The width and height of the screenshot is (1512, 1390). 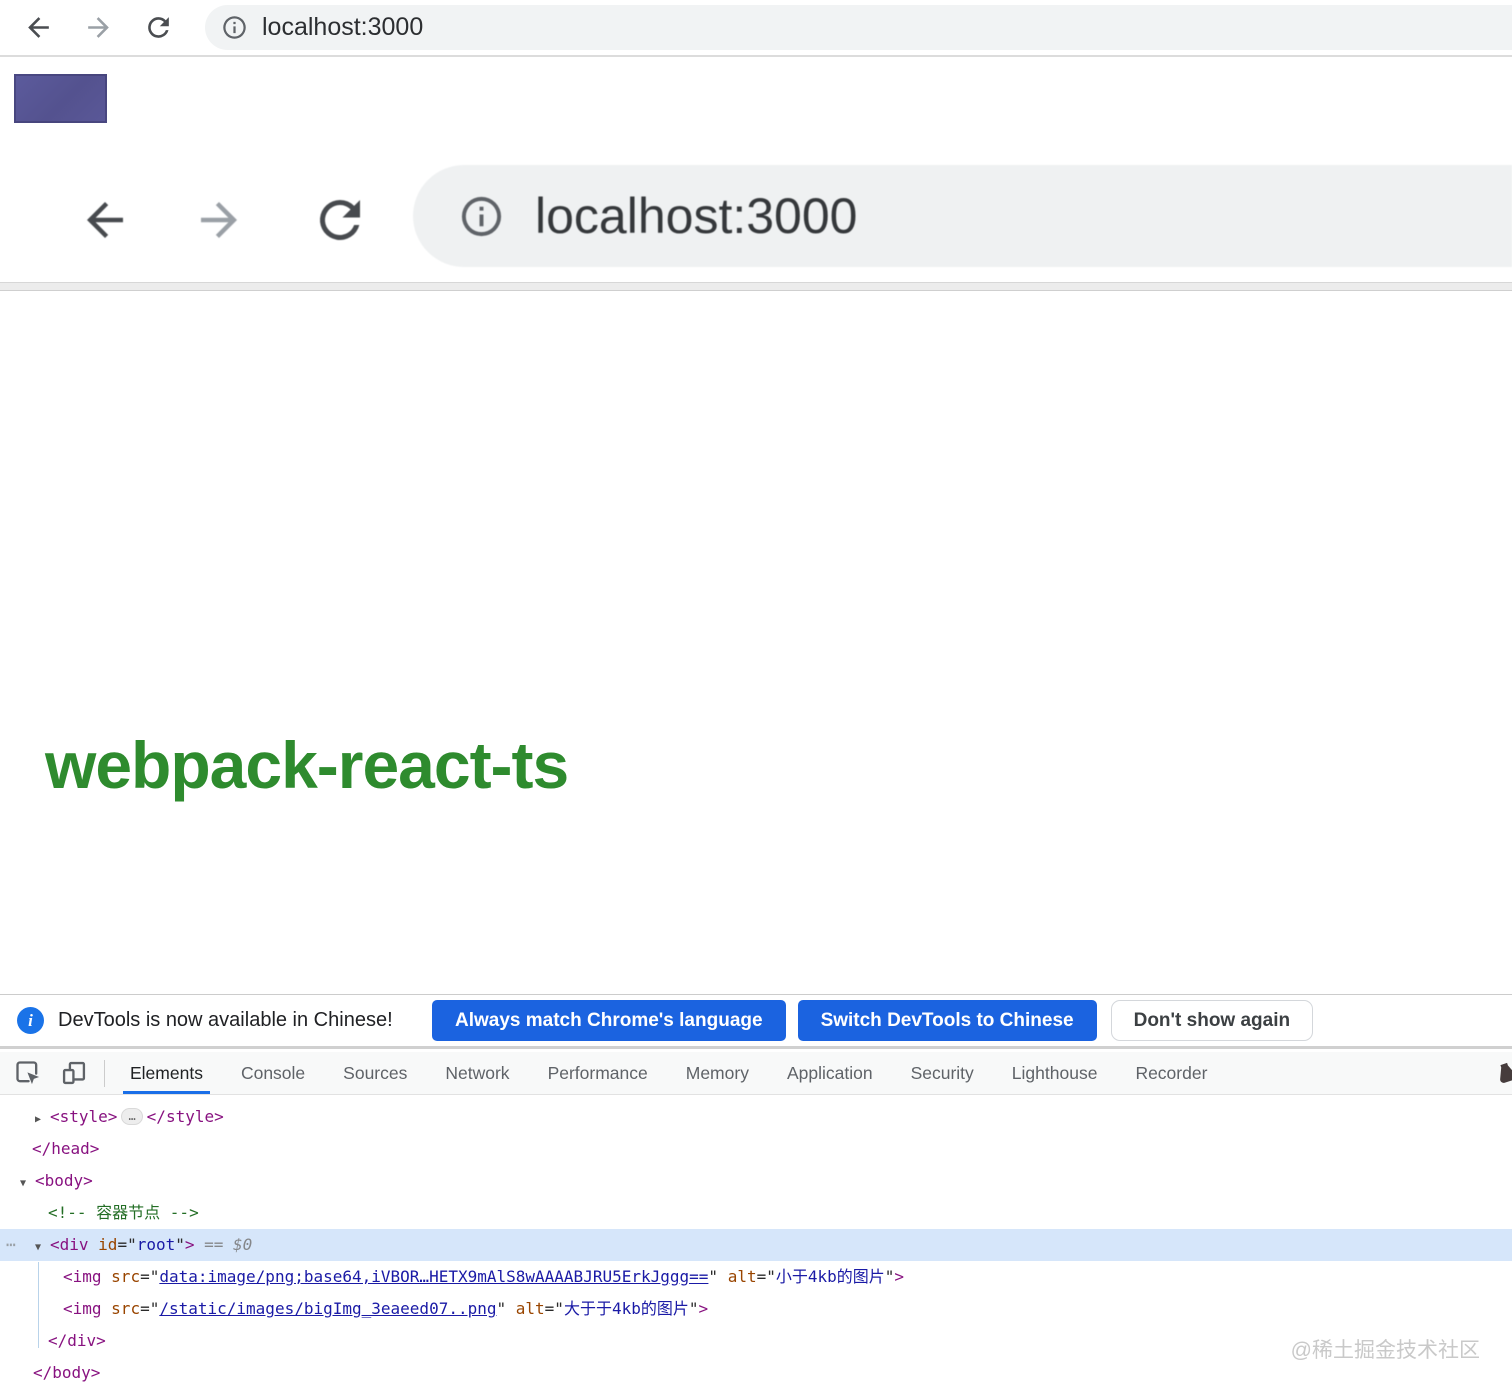 I want to click on screenshot-url-text: localhost:3000, so click(x=696, y=216).